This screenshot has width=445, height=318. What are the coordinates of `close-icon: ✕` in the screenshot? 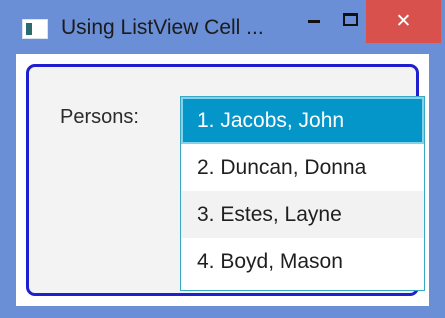 It's located at (403, 21).